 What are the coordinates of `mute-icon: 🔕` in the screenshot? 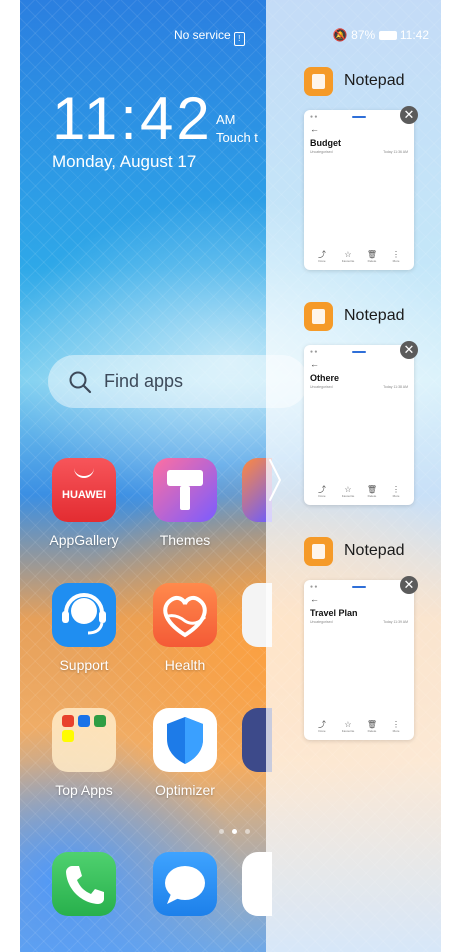 It's located at (340, 35).